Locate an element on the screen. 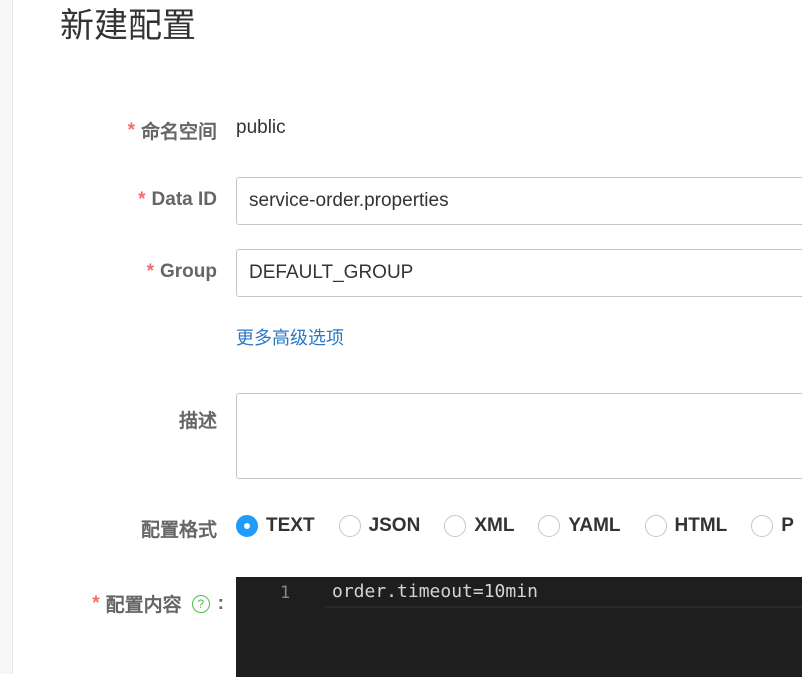 The width and height of the screenshot is (802, 677). group-input: DEFAULT_GROUP is located at coordinates (519, 273).